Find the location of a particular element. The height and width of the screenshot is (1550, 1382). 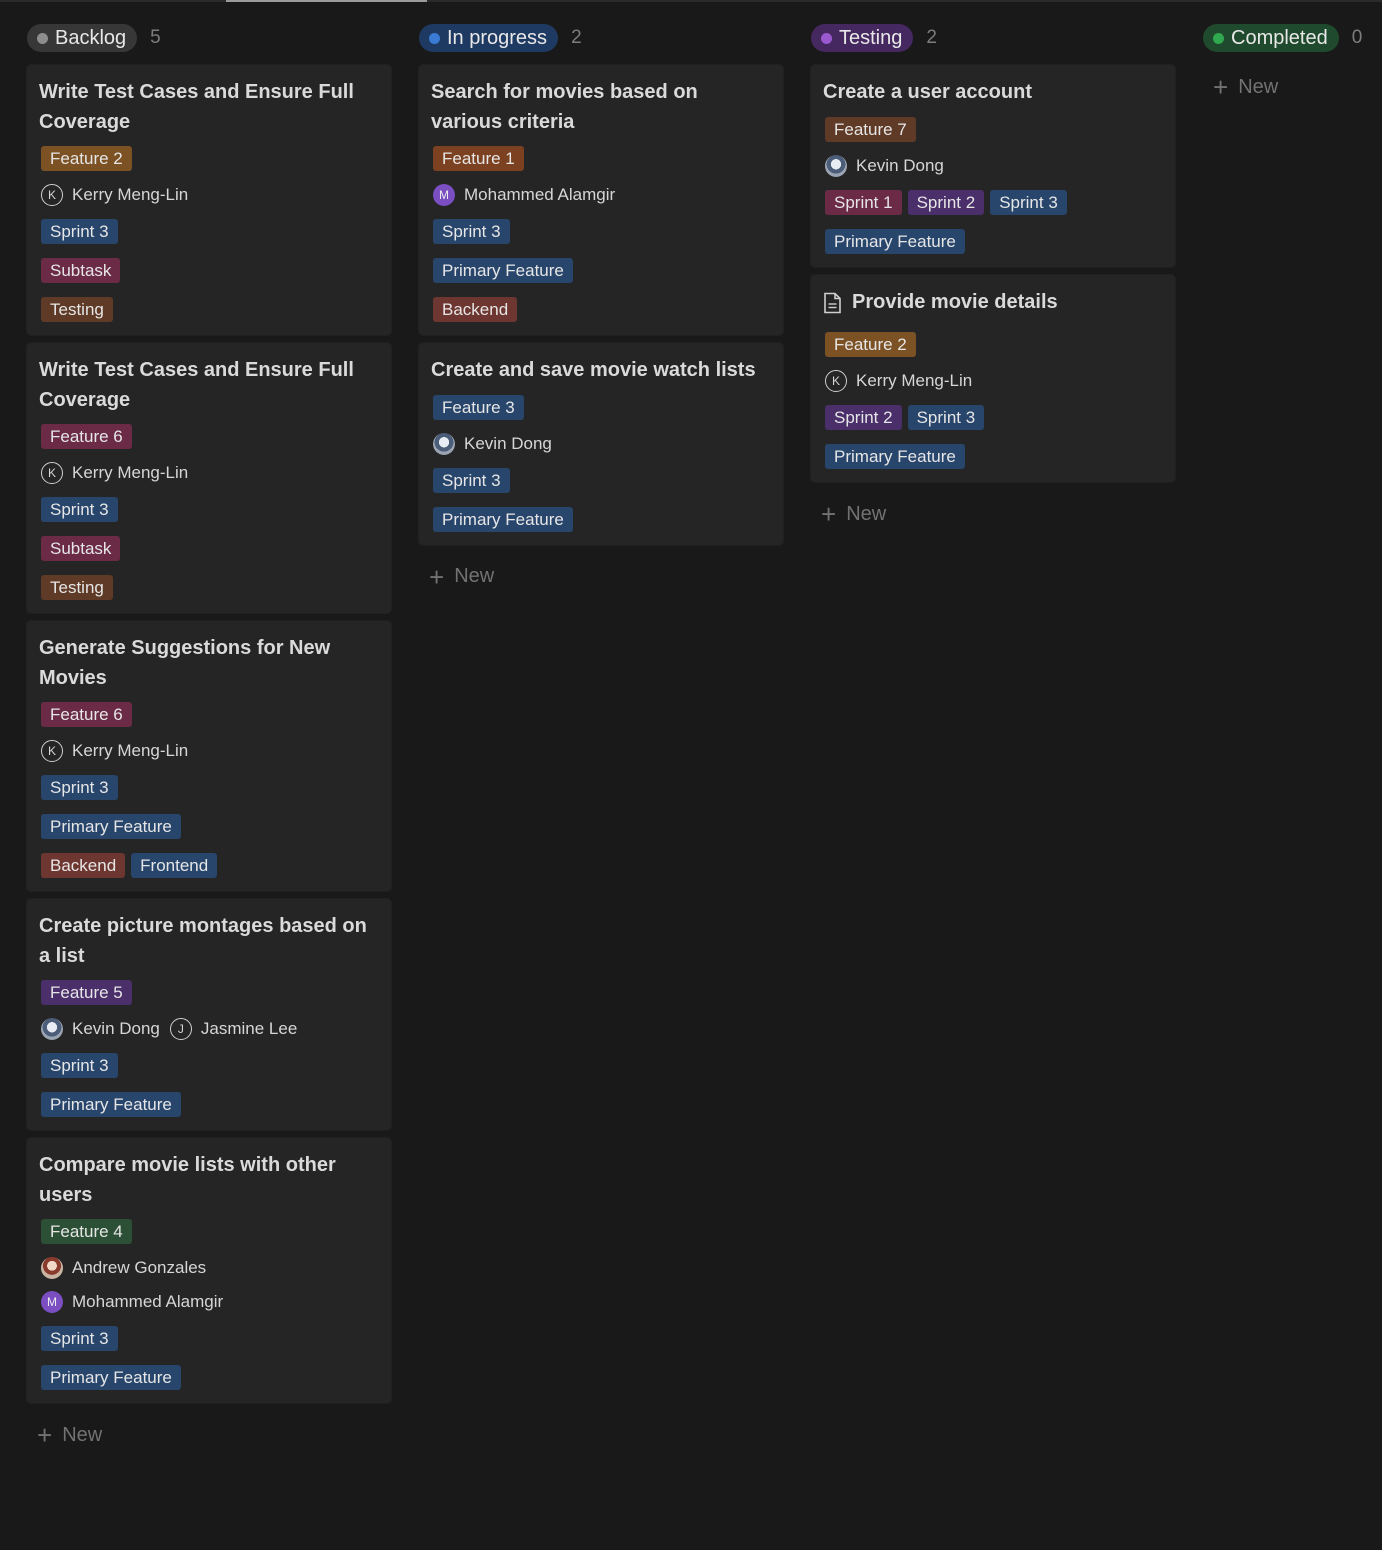

tag-row: Subtask is located at coordinates (210, 548).